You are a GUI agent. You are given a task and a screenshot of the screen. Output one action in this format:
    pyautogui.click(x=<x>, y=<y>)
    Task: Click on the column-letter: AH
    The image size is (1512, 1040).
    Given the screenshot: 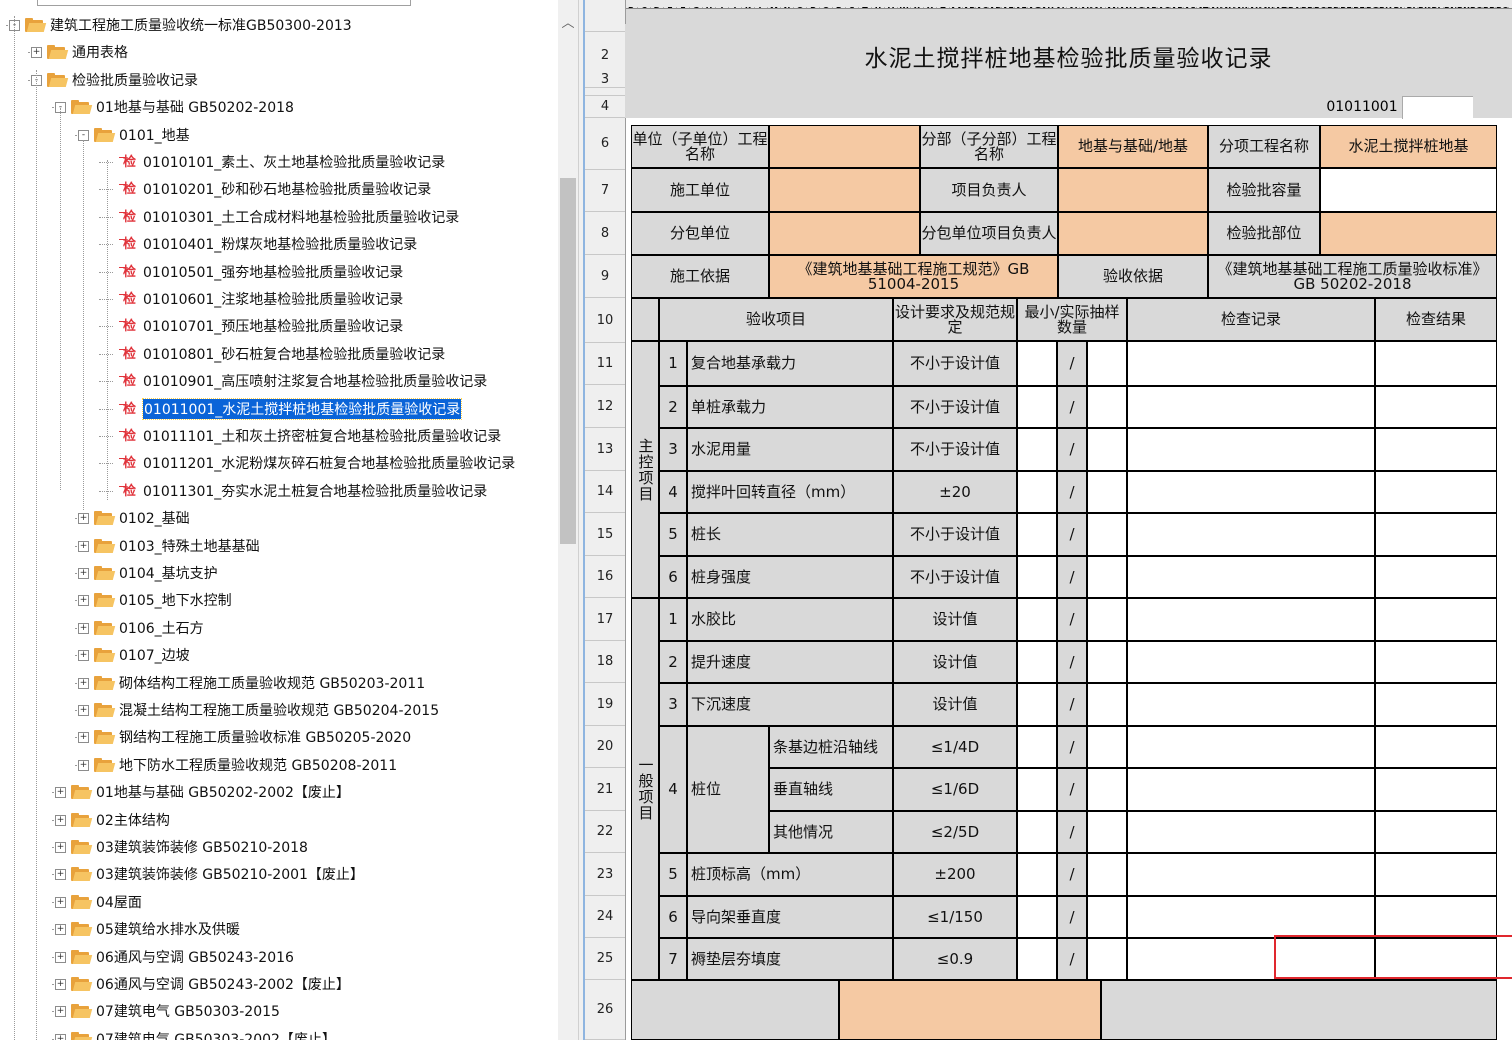 What is the action you would take?
    pyautogui.click(x=1047, y=7)
    